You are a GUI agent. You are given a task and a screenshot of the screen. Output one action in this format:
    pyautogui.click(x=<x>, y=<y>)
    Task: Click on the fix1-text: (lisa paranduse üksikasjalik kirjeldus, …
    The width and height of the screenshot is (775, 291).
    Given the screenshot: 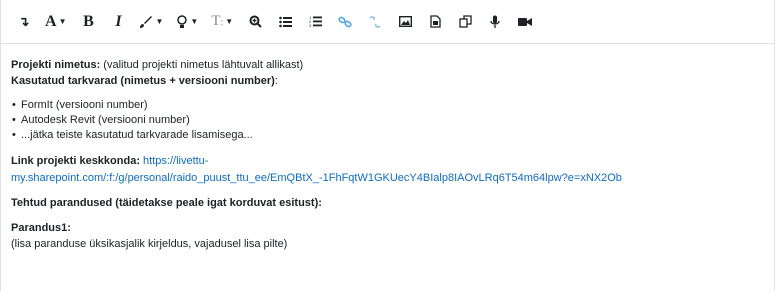 What is the action you would take?
    pyautogui.click(x=149, y=244)
    